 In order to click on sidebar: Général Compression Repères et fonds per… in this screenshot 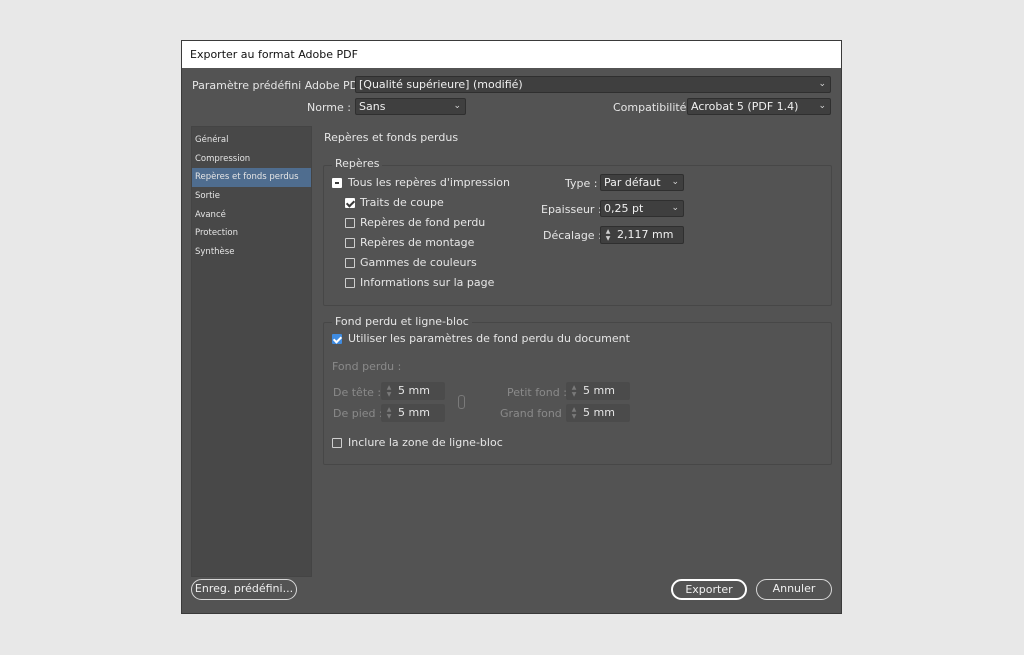, I will do `click(251, 351)`.